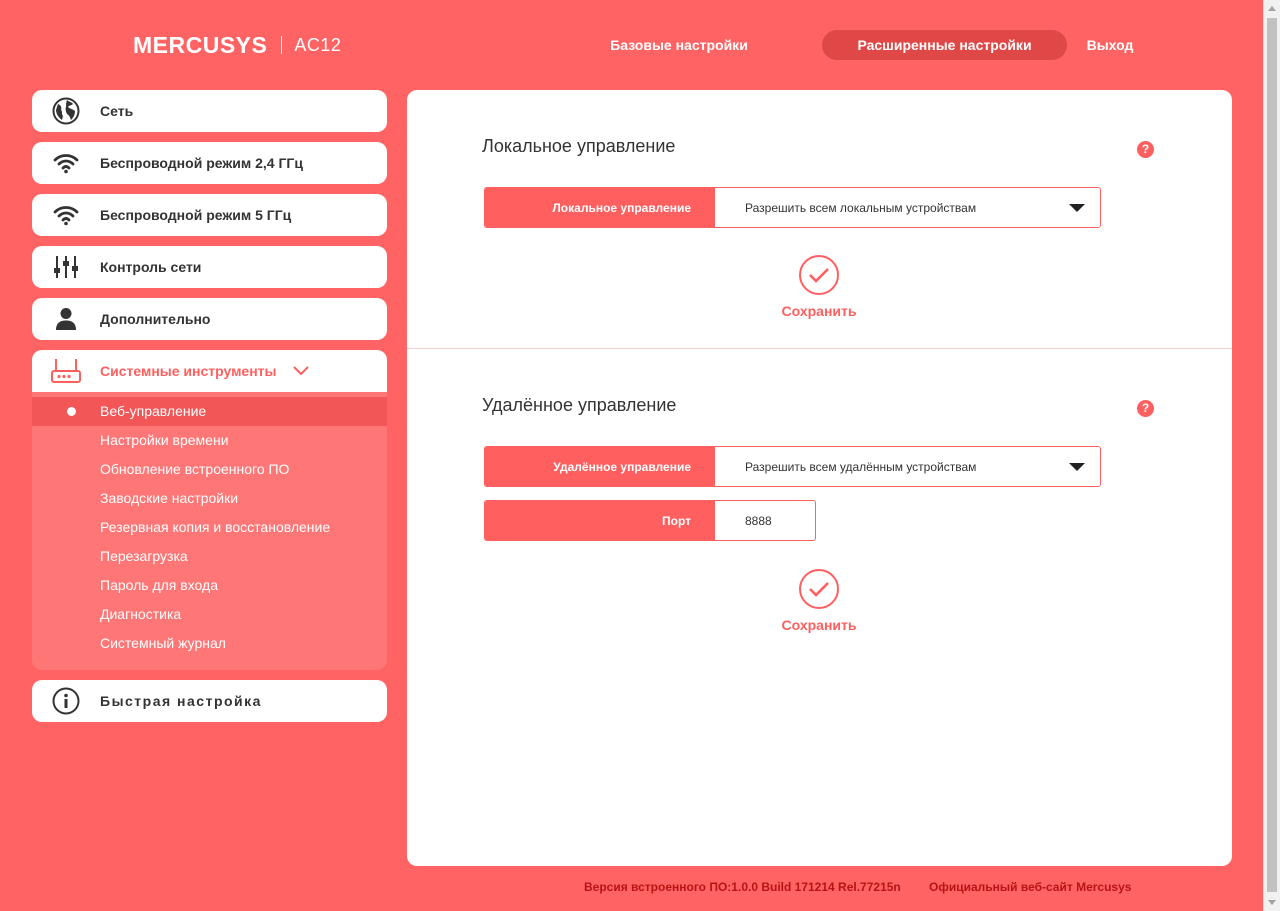  I want to click on sidebar-item-label: Сеть, so click(117, 111).